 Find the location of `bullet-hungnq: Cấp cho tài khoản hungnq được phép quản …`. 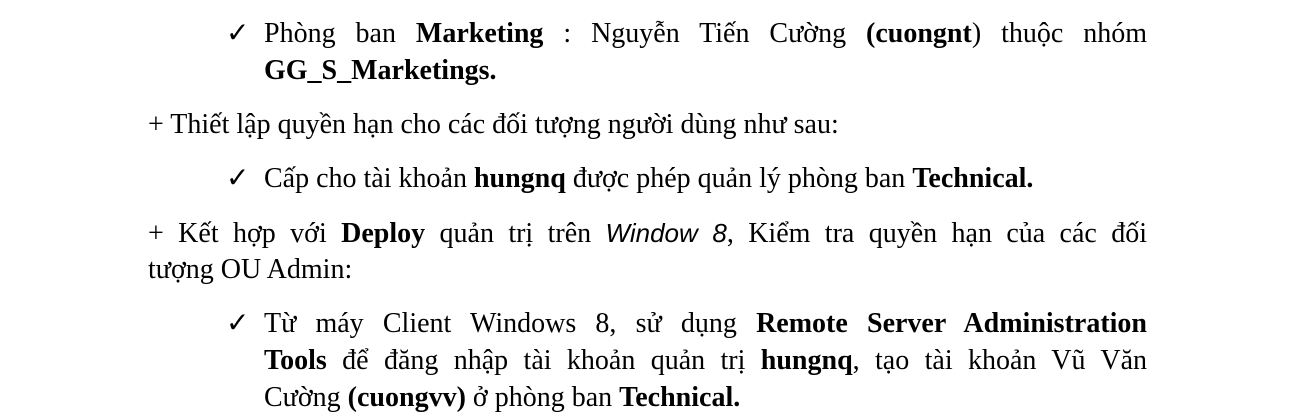

bullet-hungnq: Cấp cho tài khoản hungnq được phép quản … is located at coordinates (649, 178).